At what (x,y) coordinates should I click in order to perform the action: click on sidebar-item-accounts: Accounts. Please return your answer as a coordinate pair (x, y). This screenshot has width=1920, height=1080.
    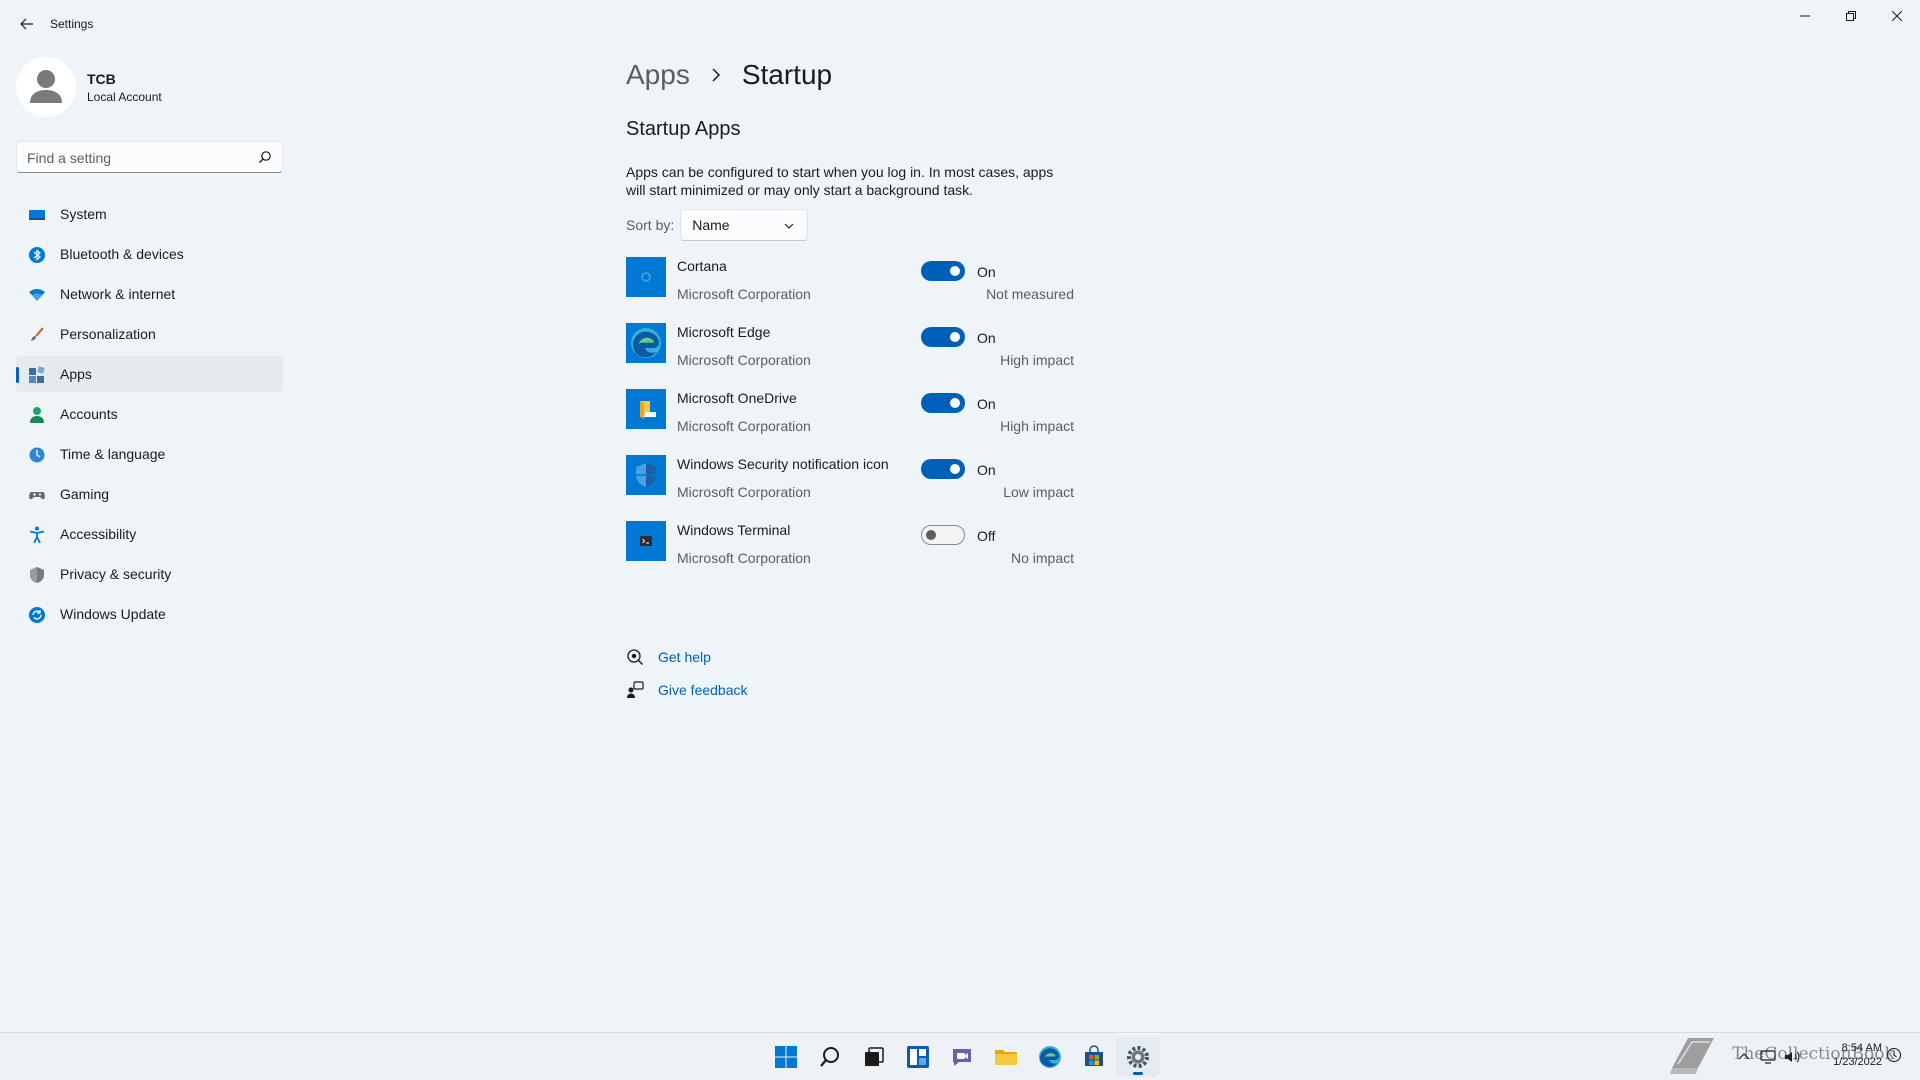
    Looking at the image, I should click on (149, 414).